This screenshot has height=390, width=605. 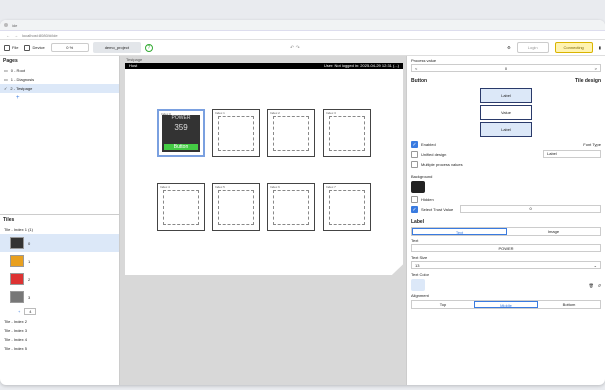 What do you see at coordinates (295, 48) in the screenshot?
I see `undo-redo-icons: ↶ ↷` at bounding box center [295, 48].